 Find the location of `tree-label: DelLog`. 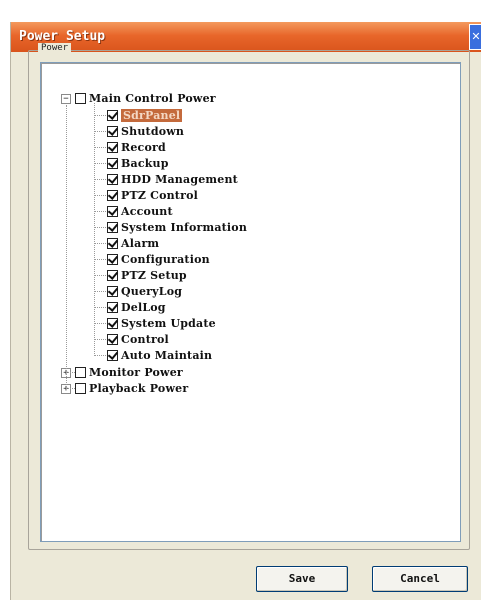

tree-label: DelLog is located at coordinates (143, 307).